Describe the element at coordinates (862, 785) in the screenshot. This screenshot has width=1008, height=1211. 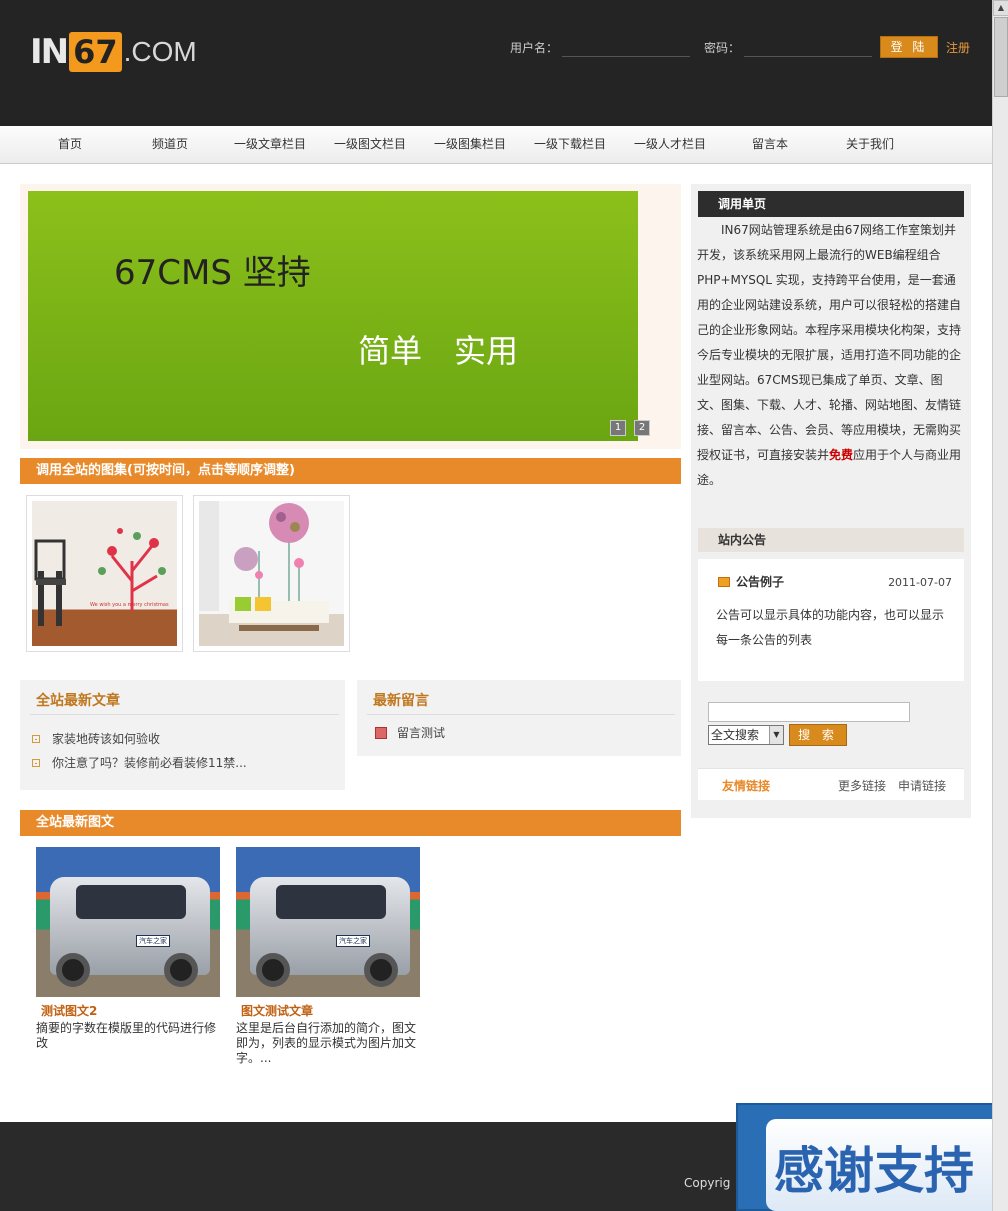
I see `more-links: 更多链接` at that location.